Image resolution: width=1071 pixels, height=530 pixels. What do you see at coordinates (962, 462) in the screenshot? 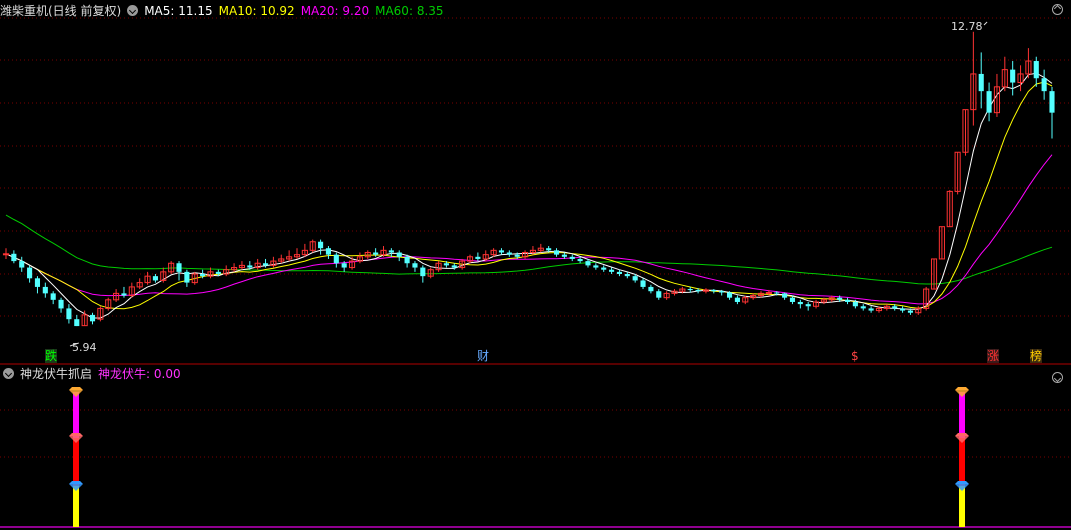
I see `signal-bar-red` at bounding box center [962, 462].